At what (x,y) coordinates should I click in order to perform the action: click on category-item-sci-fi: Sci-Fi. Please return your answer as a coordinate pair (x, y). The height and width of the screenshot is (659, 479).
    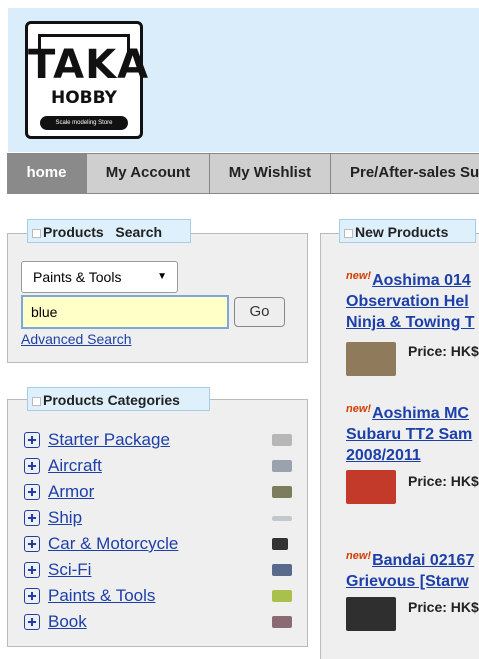
    Looking at the image, I should click on (160, 570).